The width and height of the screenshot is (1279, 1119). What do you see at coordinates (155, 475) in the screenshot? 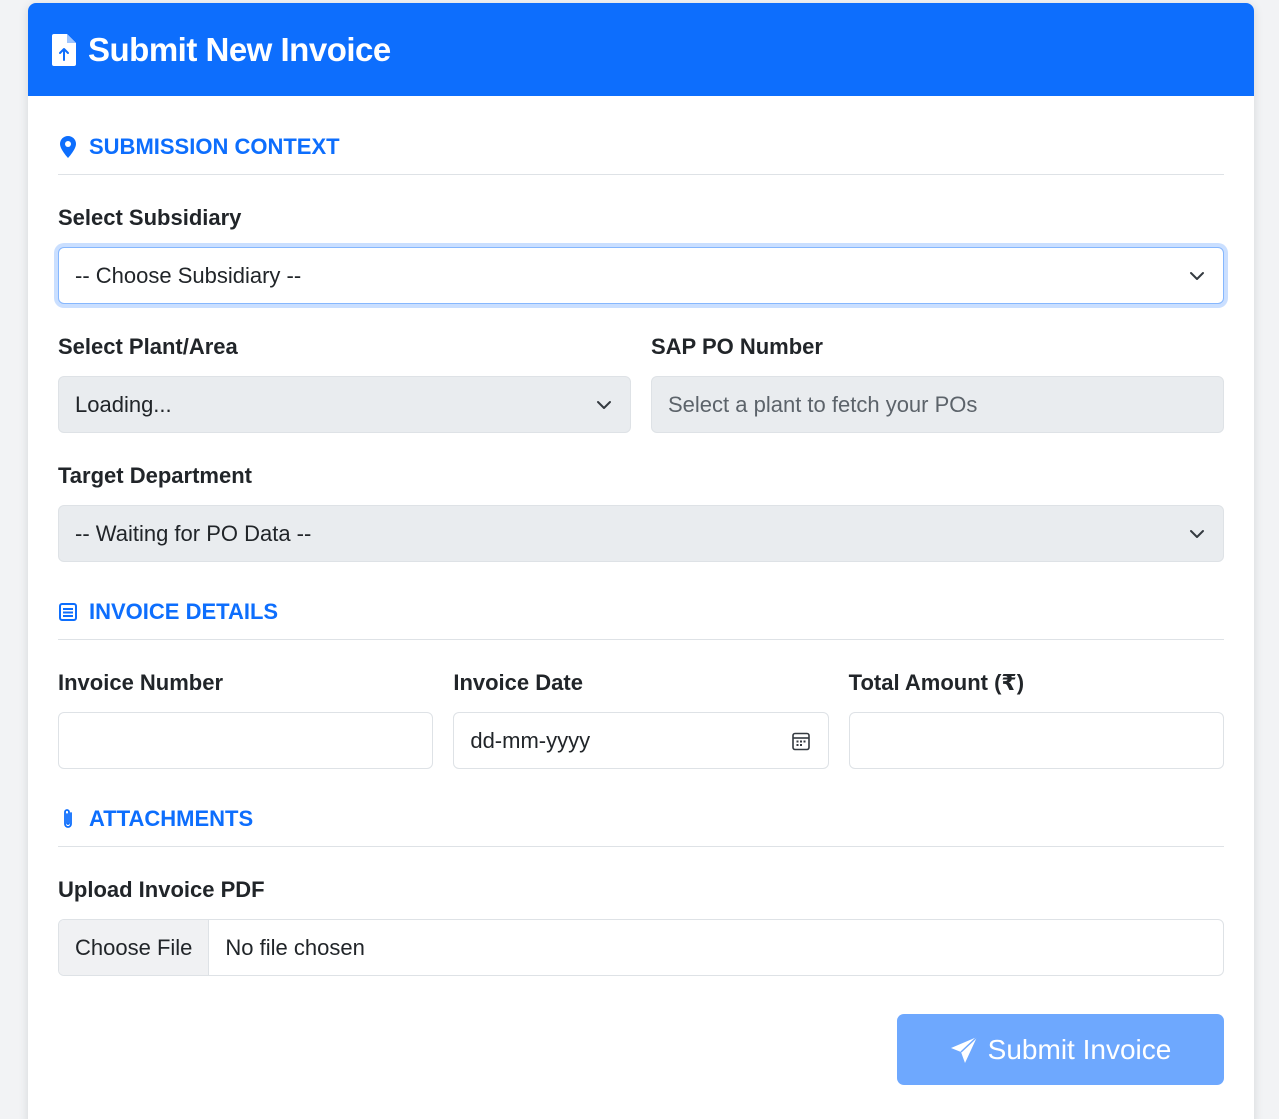
I see `department-label: Target Department` at bounding box center [155, 475].